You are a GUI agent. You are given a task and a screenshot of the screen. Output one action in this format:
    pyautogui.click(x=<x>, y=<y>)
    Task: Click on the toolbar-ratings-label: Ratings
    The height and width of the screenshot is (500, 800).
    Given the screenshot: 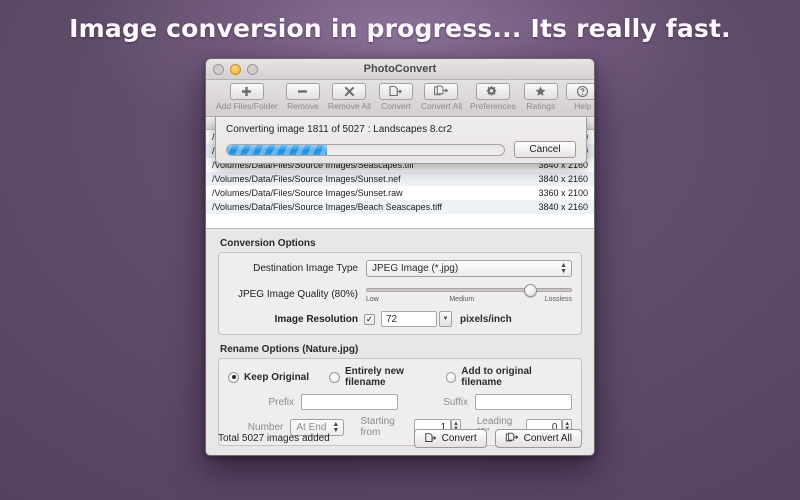 What is the action you would take?
    pyautogui.click(x=541, y=106)
    